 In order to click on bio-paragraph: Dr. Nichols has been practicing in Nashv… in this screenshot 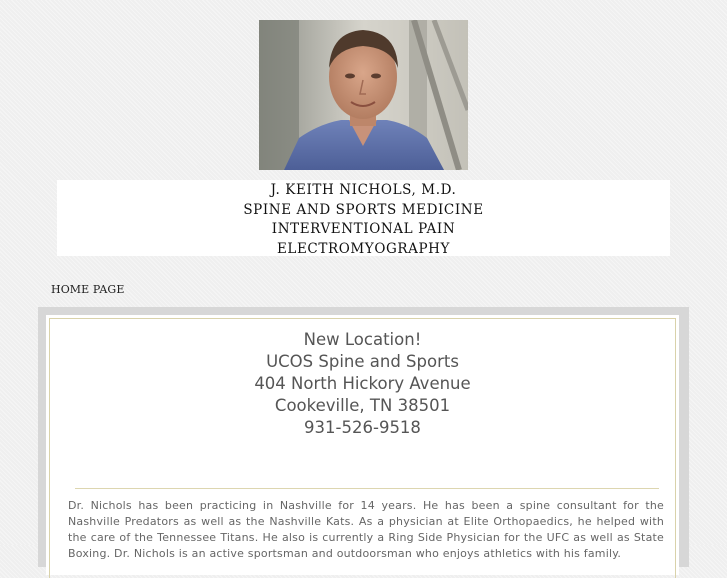, I will do `click(366, 529)`.